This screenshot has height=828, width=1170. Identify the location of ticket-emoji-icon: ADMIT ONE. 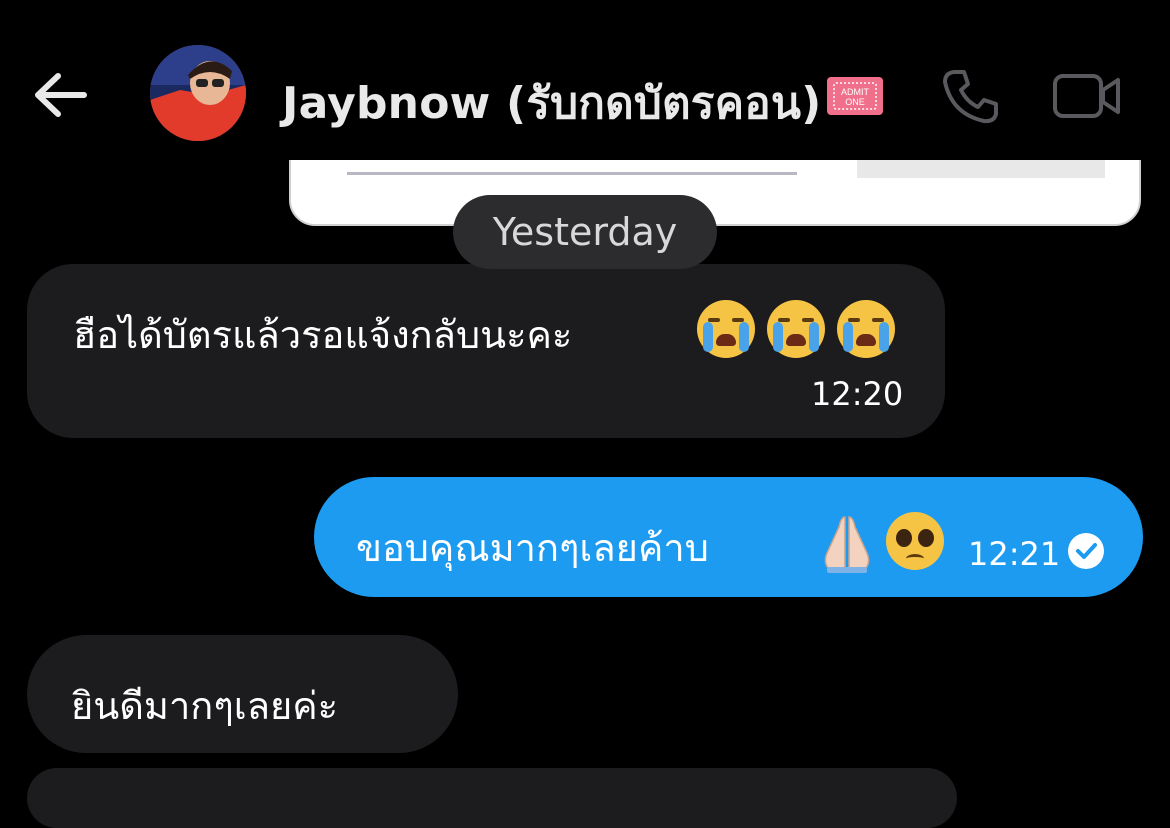
(855, 96).